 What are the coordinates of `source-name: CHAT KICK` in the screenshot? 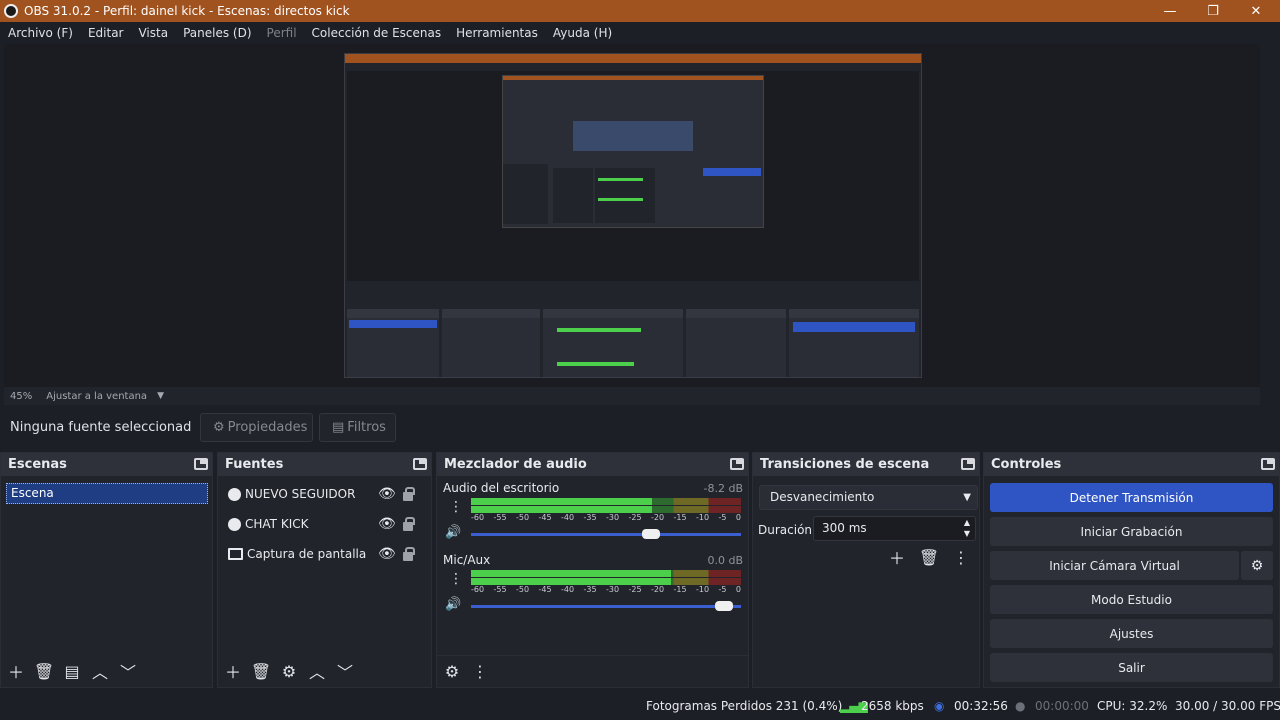 It's located at (277, 524).